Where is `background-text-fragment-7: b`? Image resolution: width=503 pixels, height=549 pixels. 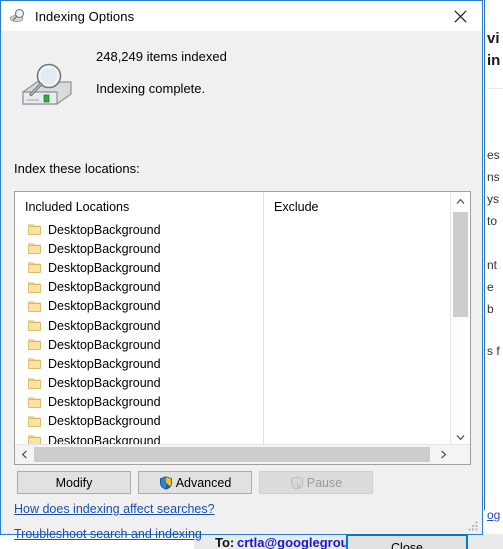 background-text-fragment-7: b is located at coordinates (490, 309).